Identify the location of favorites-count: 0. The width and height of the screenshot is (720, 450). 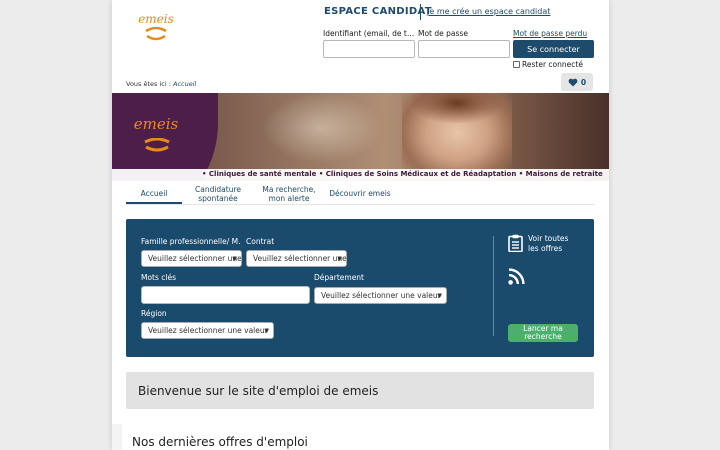
(583, 82).